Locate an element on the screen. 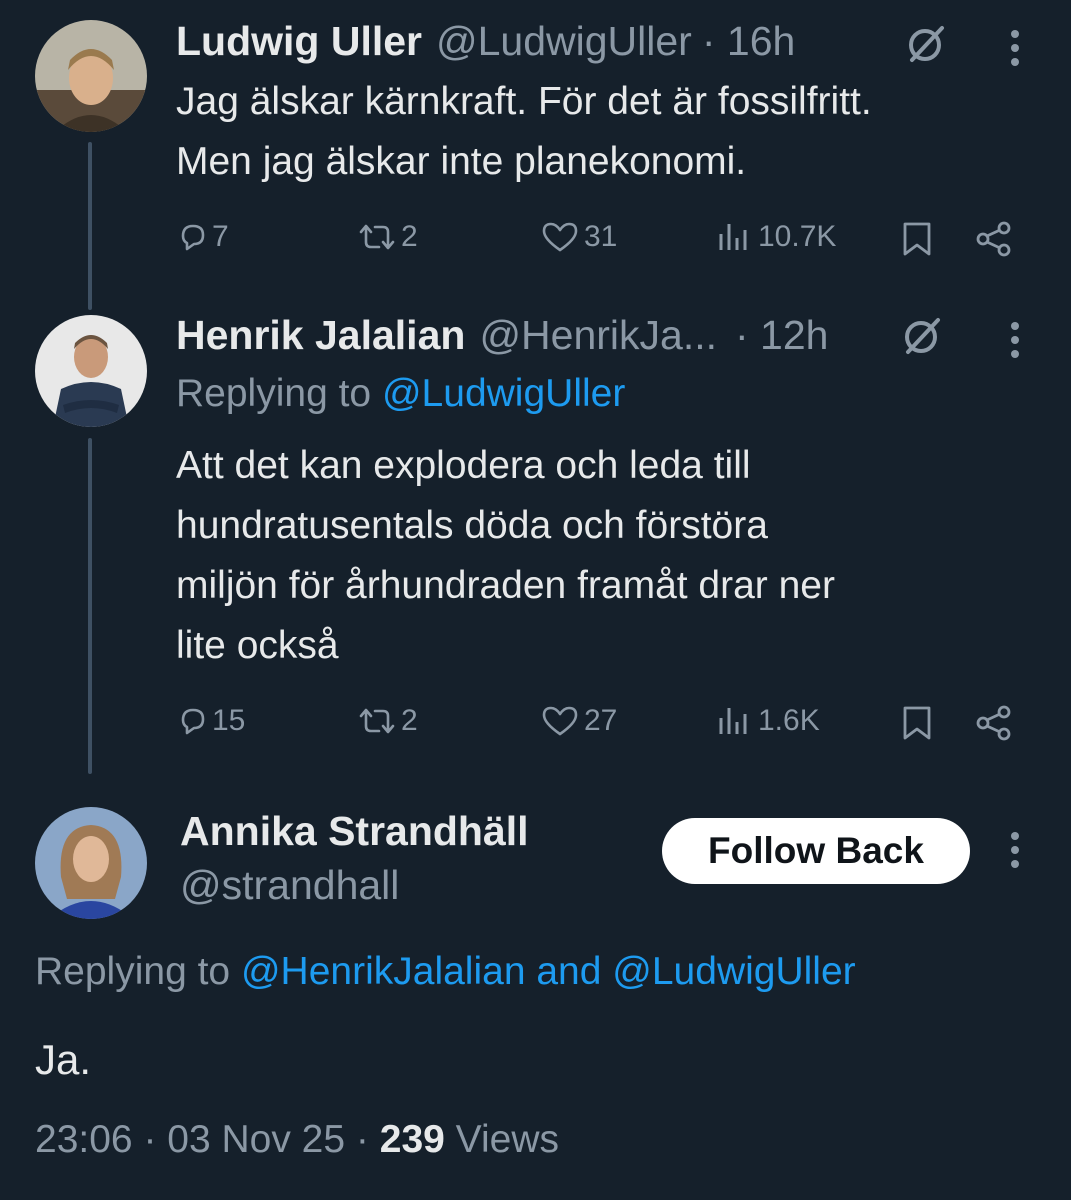  views-count: 10.7K is located at coordinates (797, 236).